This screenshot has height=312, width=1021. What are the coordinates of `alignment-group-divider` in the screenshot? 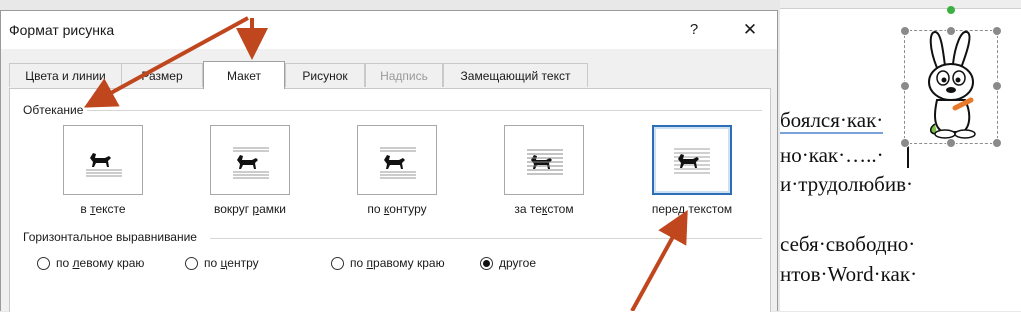 It's located at (486, 238).